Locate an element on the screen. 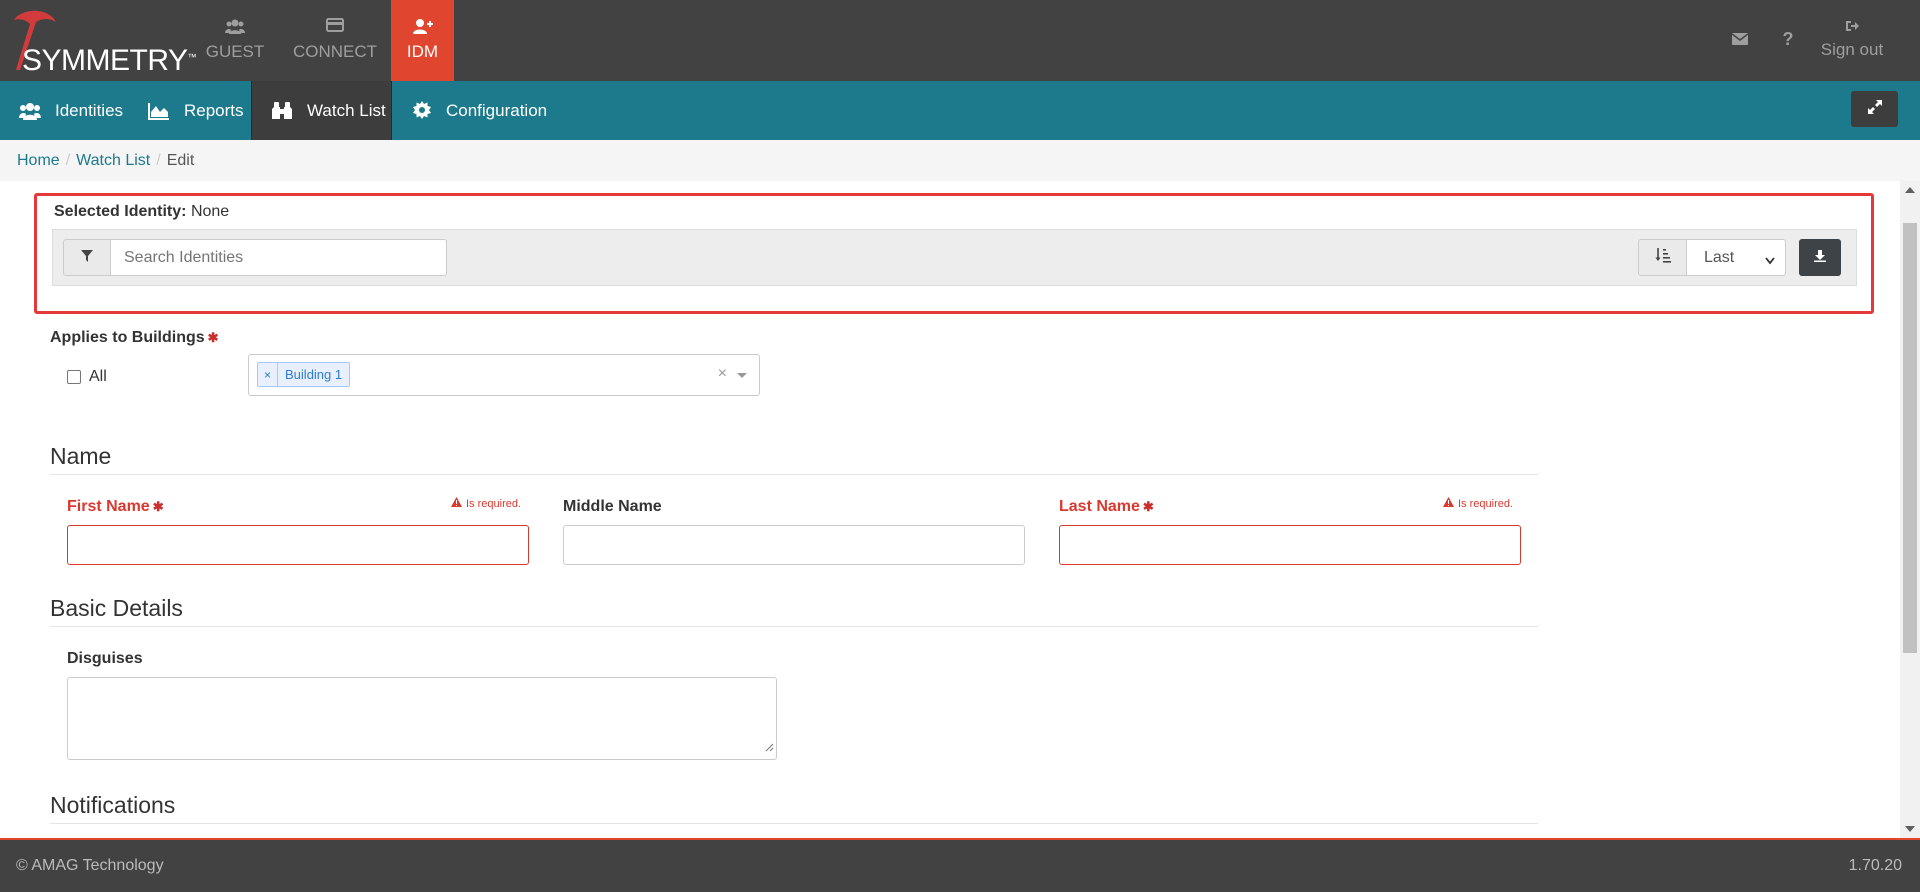 Image resolution: width=1920 pixels, height=892 pixels. resize-handle-icon is located at coordinates (769, 748).